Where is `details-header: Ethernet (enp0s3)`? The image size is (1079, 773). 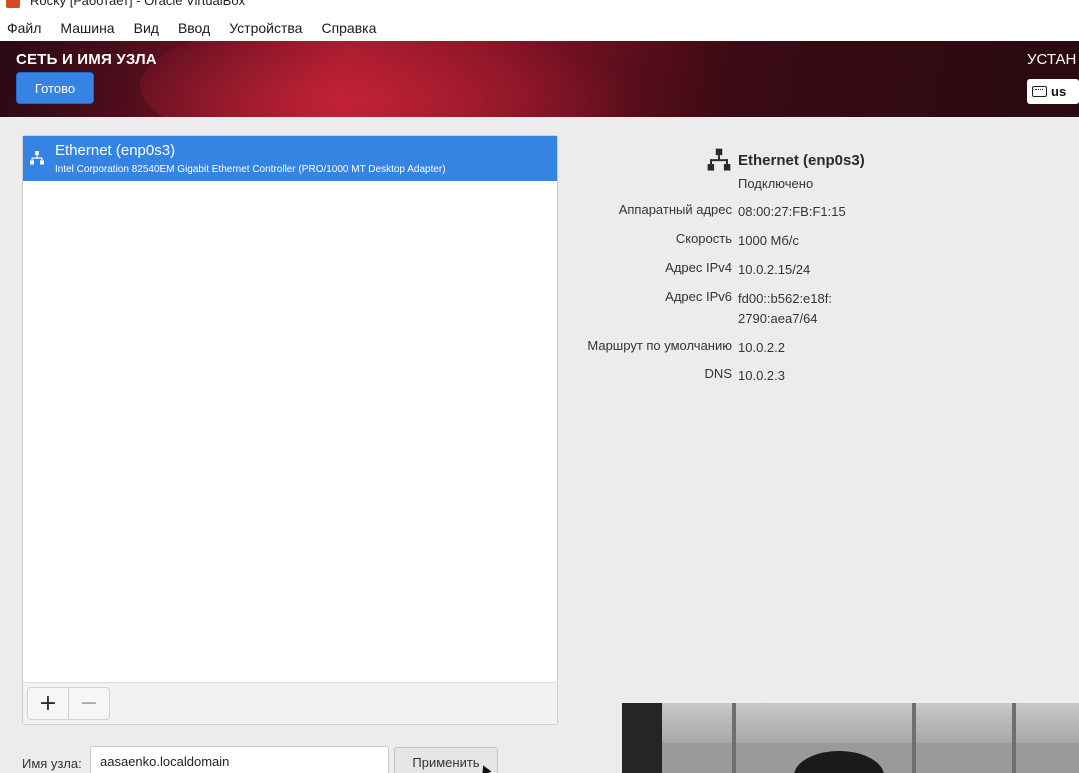
details-header: Ethernet (enp0s3) is located at coordinates (785, 160).